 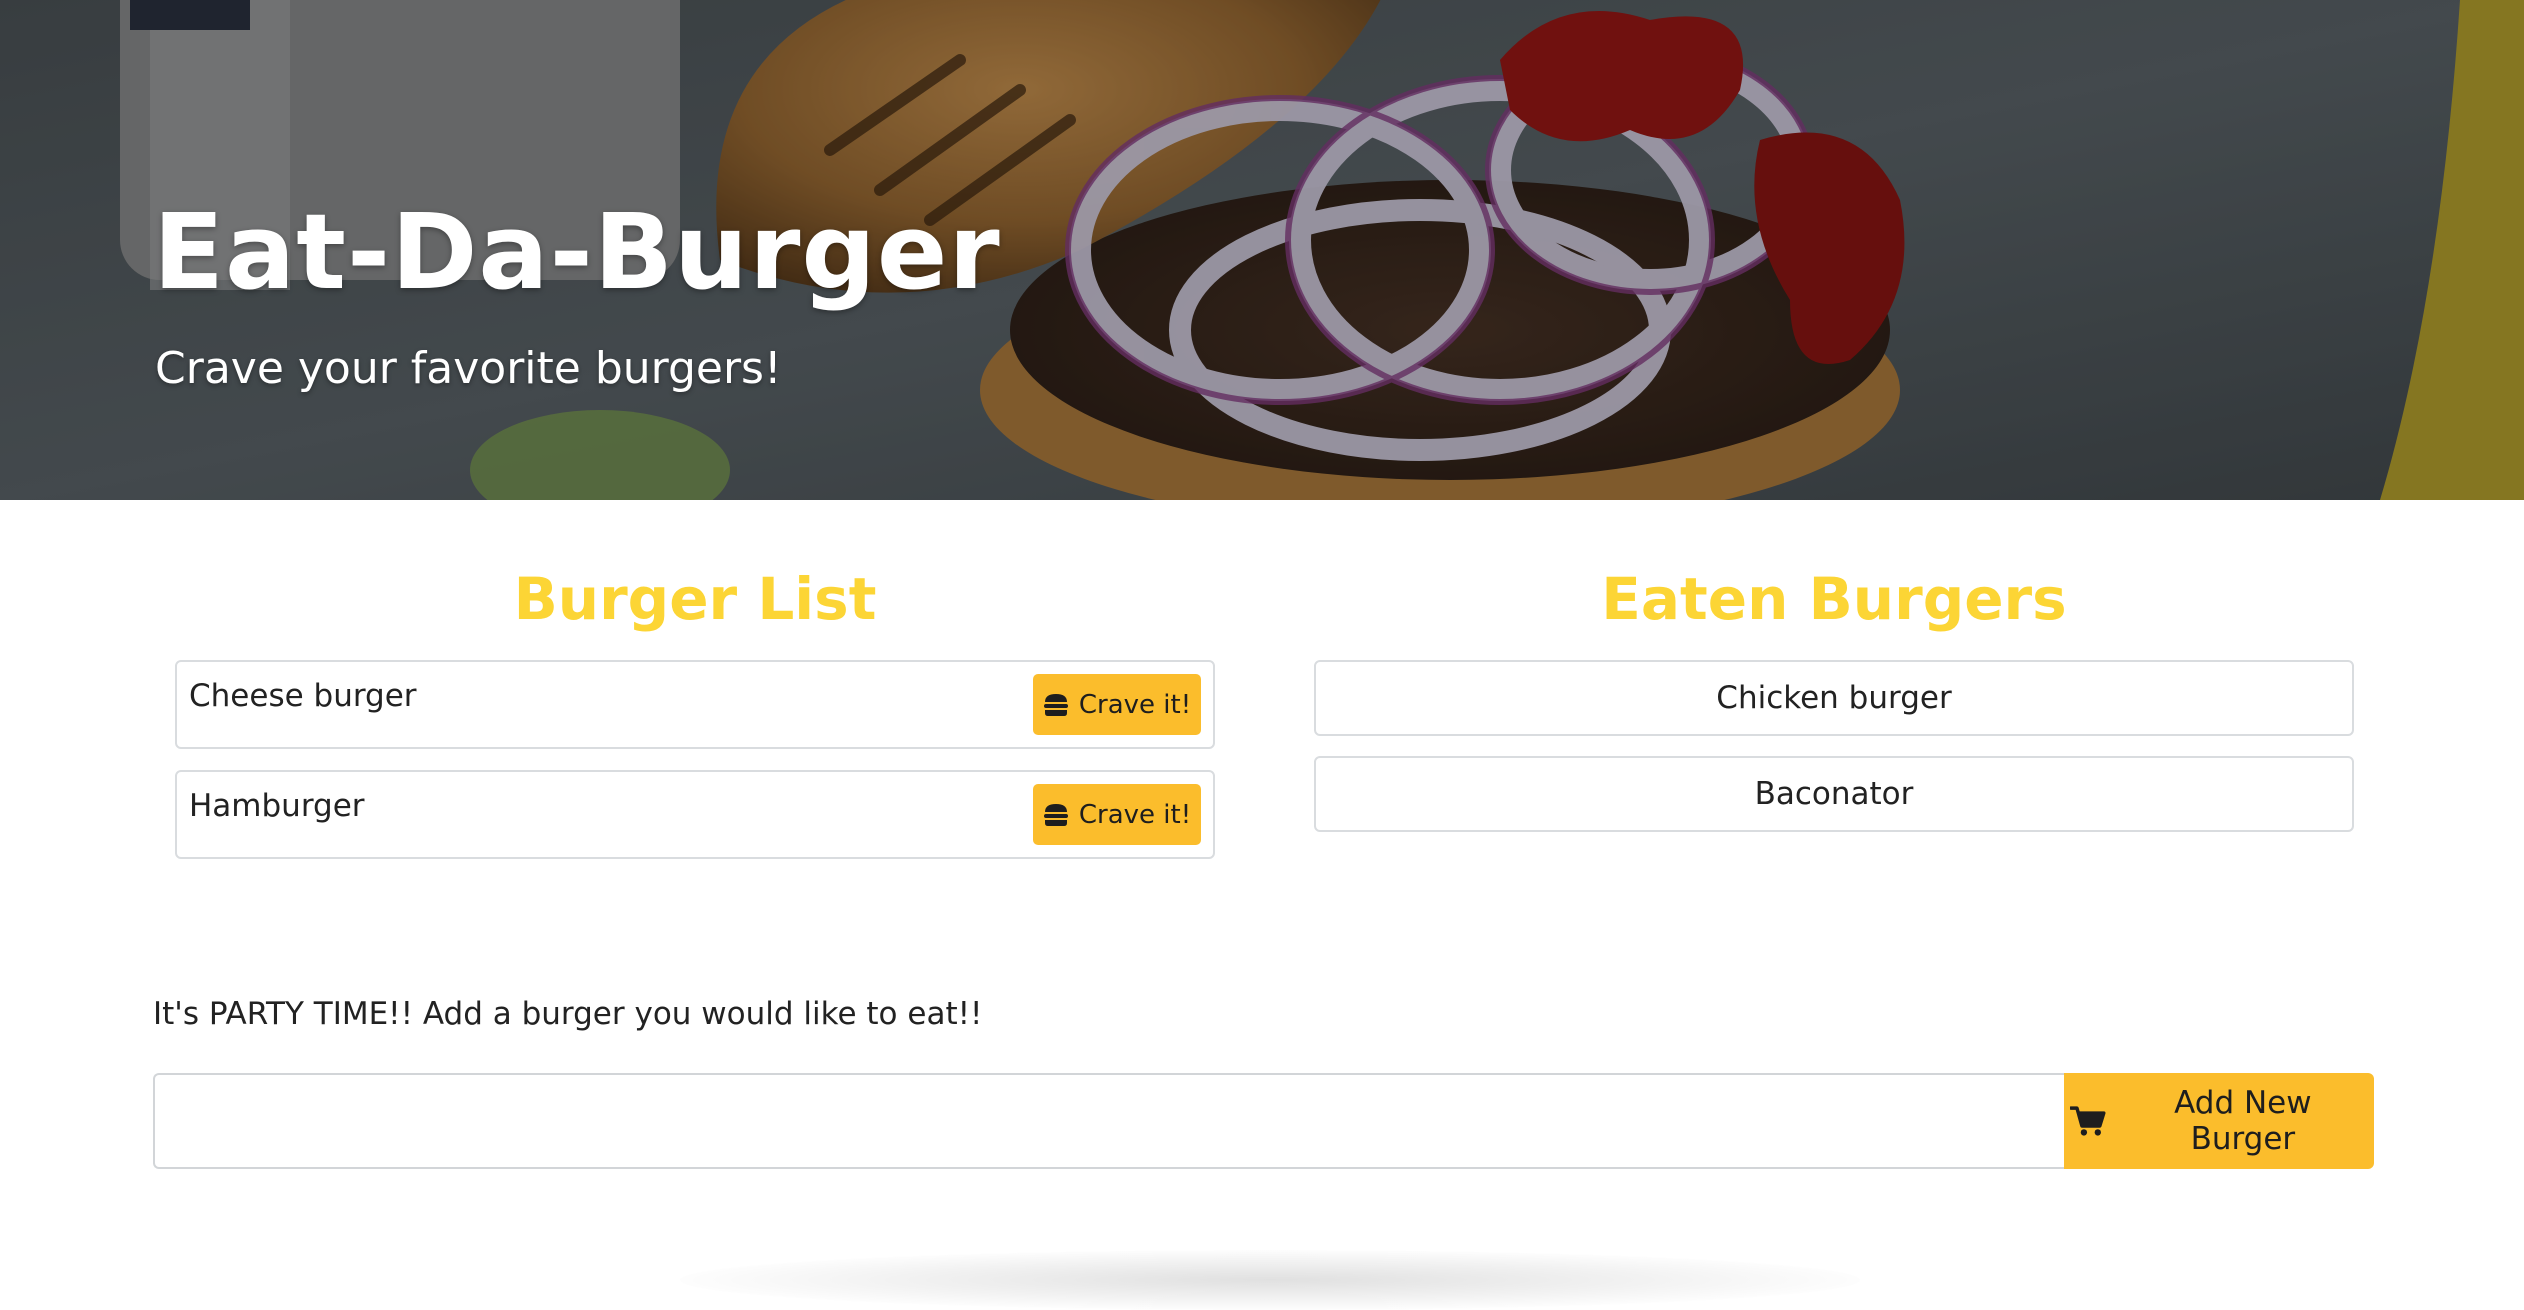 I want to click on shopping-cart-icon, so click(x=2088, y=1121).